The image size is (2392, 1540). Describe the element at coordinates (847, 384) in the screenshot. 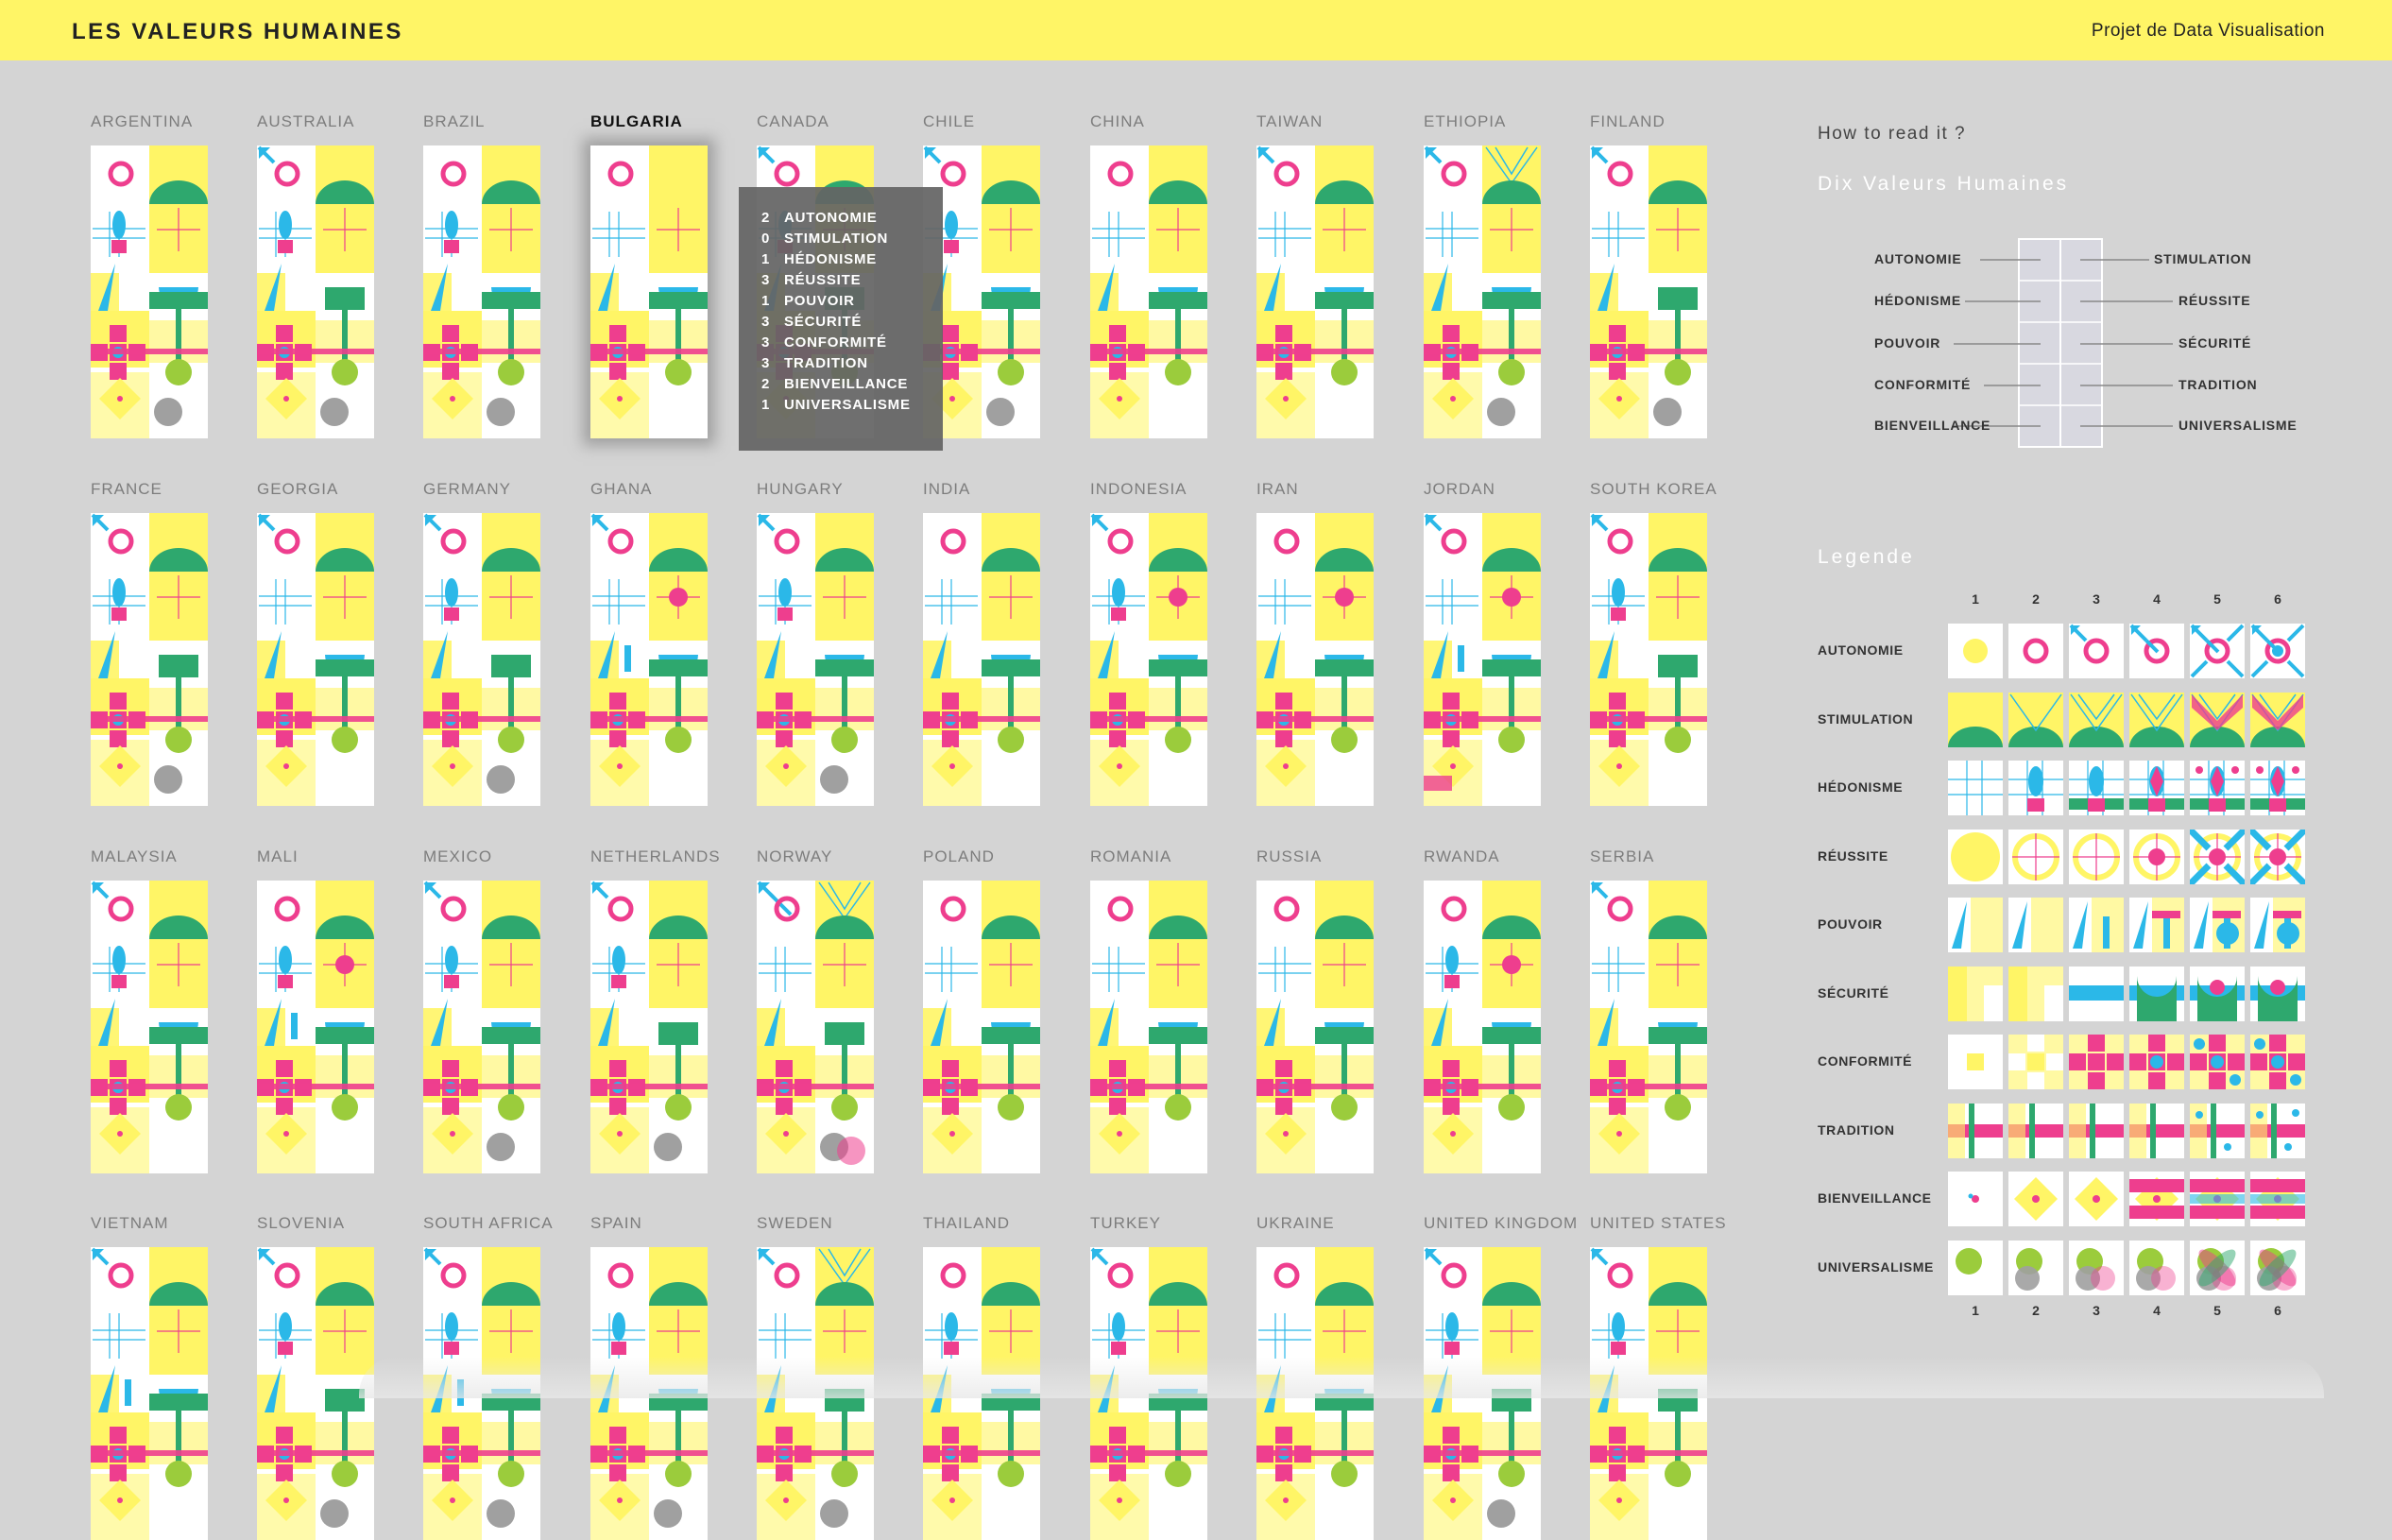

I see `tooltip-label: BIENVEILLANCE` at that location.